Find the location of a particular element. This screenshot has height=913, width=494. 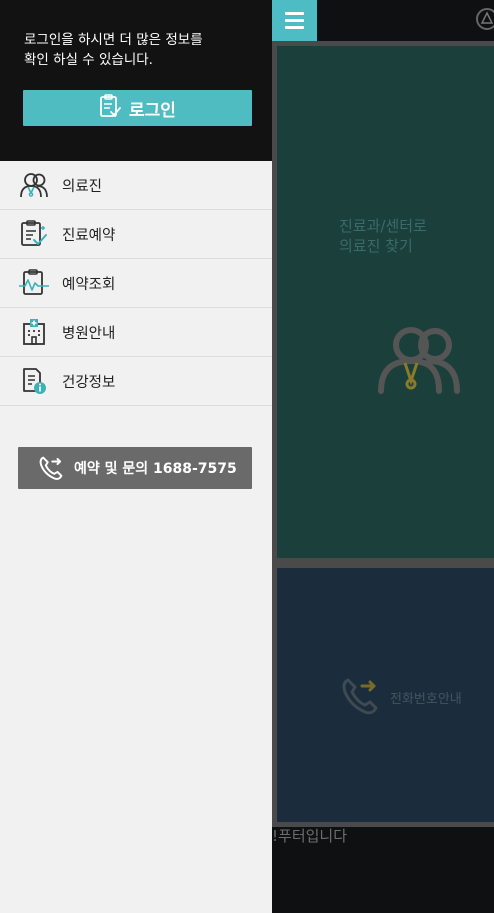

menu-toggle-button is located at coordinates (294, 20).